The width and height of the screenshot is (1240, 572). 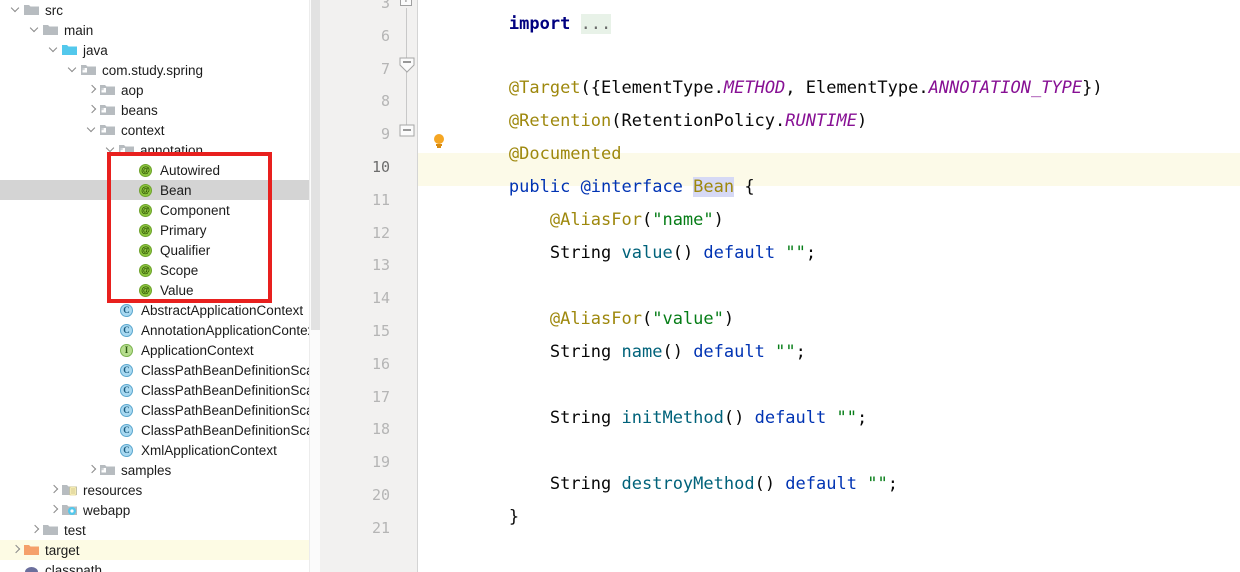 I want to click on code-folding-gutter, so click(x=408, y=286).